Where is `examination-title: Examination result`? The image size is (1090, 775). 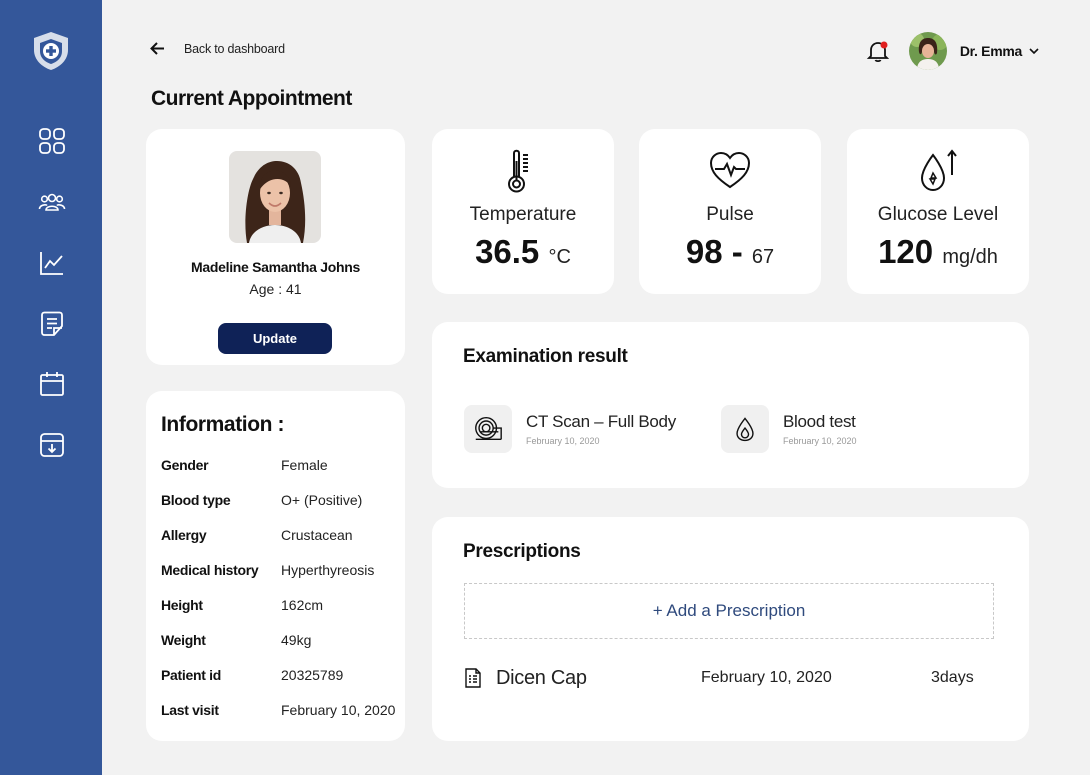 examination-title: Examination result is located at coordinates (545, 356).